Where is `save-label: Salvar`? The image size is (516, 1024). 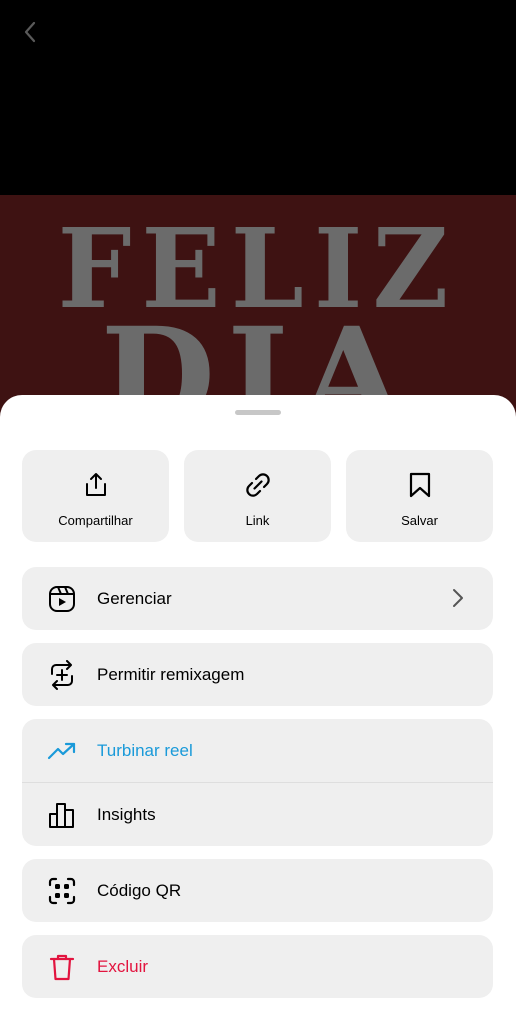 save-label: Salvar is located at coordinates (419, 520).